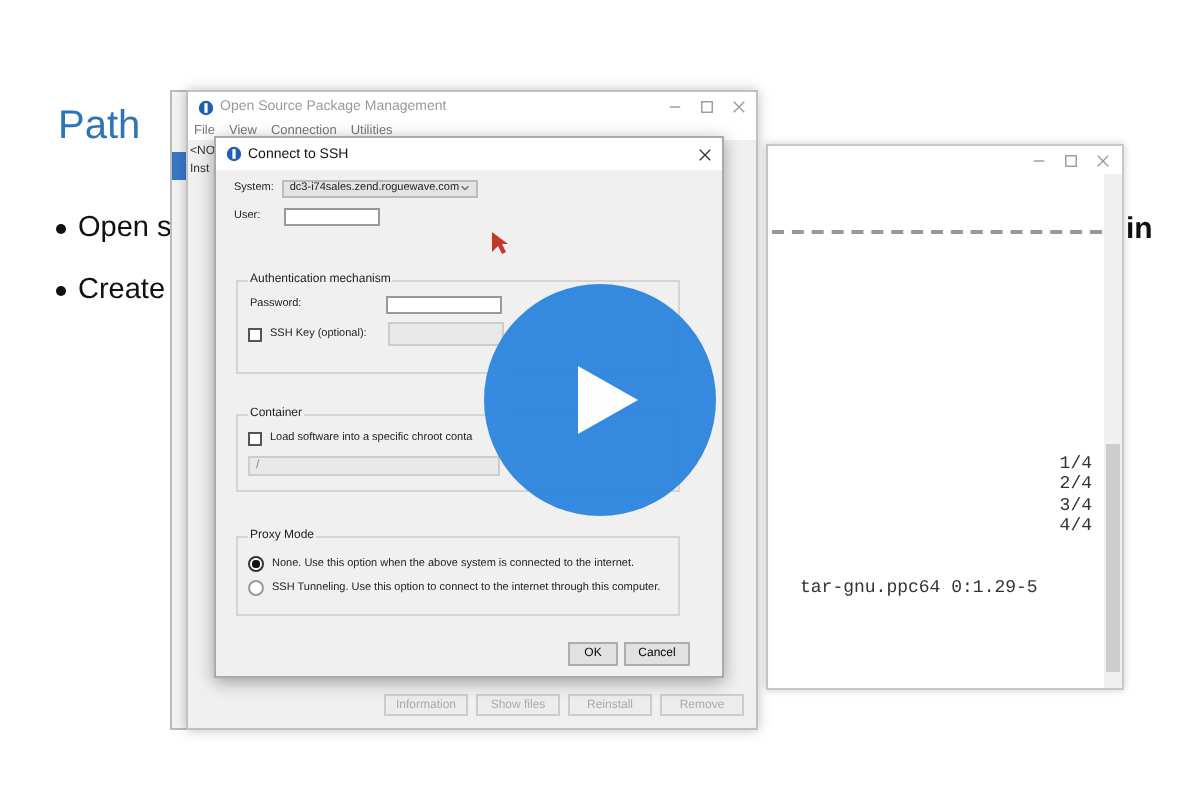 The image size is (1200, 800). Describe the element at coordinates (608, 400) in the screenshot. I see `play-icon` at that location.